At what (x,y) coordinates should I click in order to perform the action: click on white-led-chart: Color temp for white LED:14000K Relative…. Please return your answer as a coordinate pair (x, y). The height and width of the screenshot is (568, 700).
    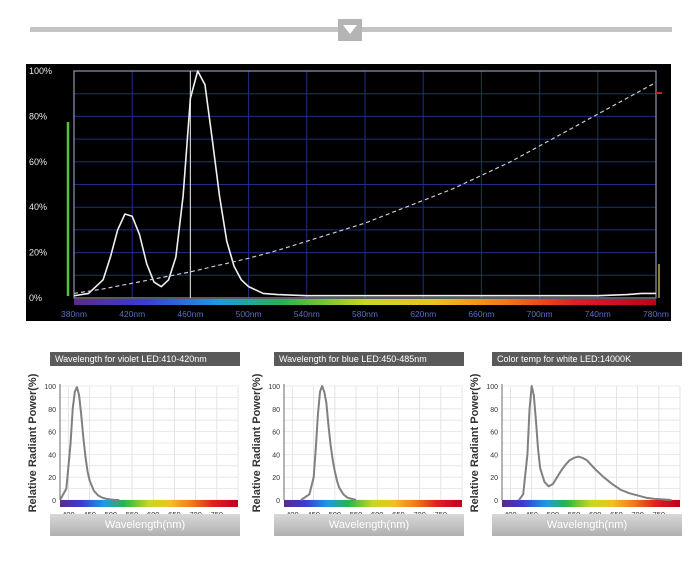
    Looking at the image, I should click on (572, 443).